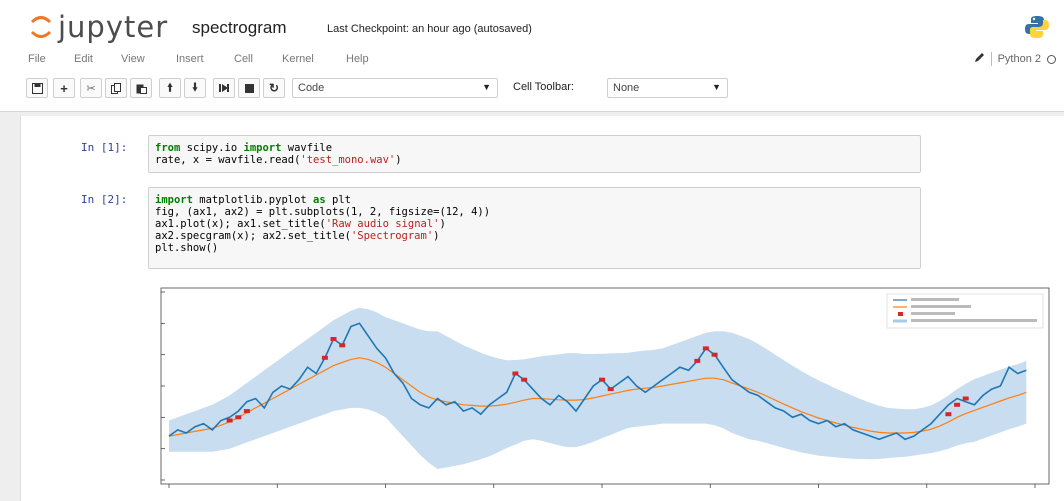 The height and width of the screenshot is (501, 1064). I want to click on cut-button: ✂, so click(91, 88).